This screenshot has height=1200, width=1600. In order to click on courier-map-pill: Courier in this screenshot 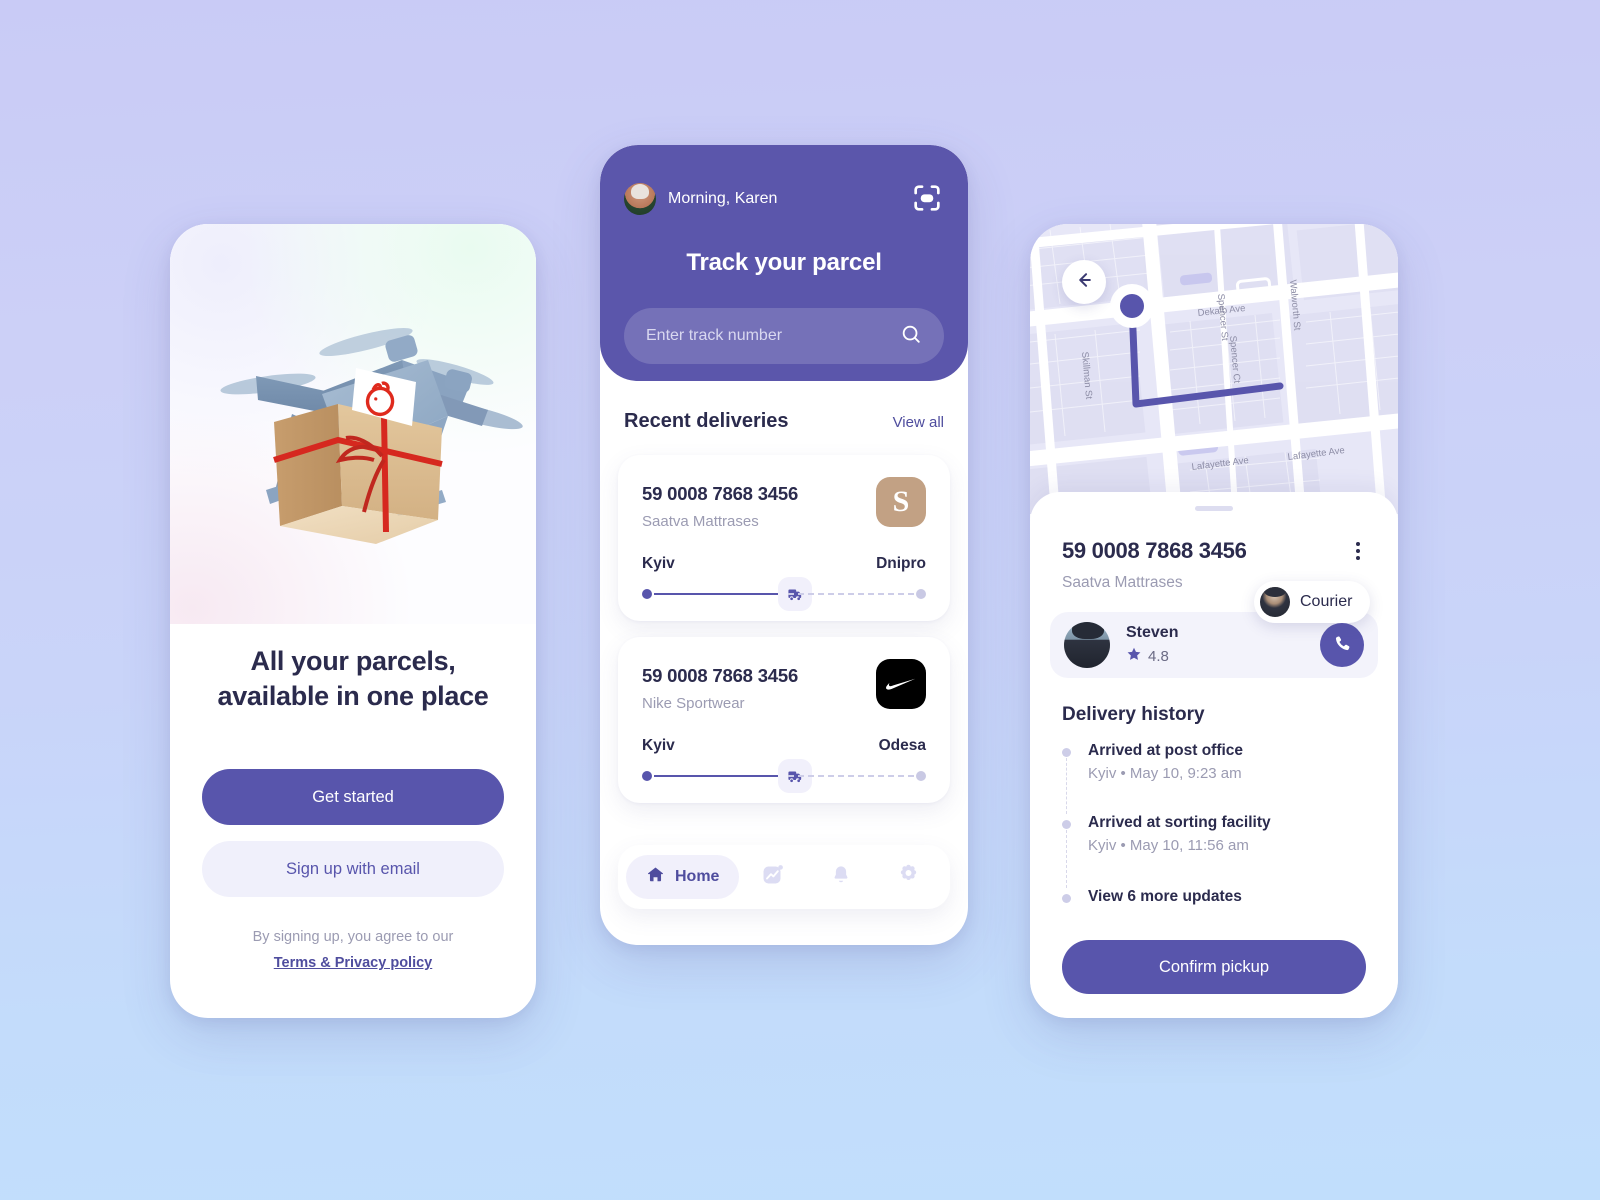, I will do `click(1312, 602)`.